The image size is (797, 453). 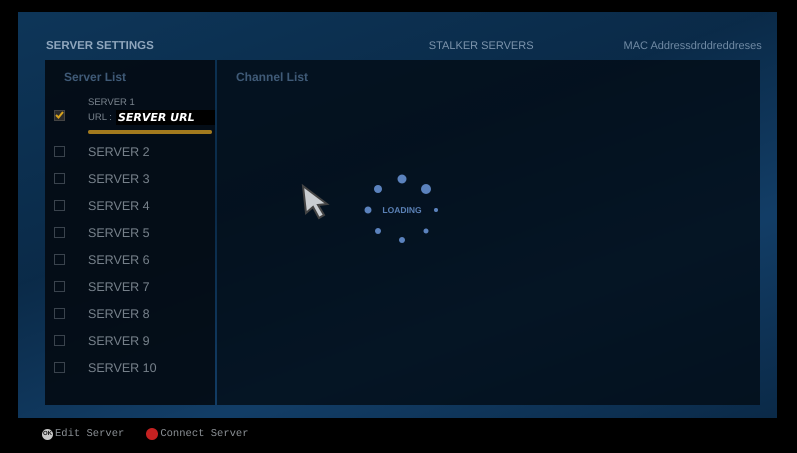 What do you see at coordinates (402, 210) in the screenshot?
I see `loading-text: LOADING` at bounding box center [402, 210].